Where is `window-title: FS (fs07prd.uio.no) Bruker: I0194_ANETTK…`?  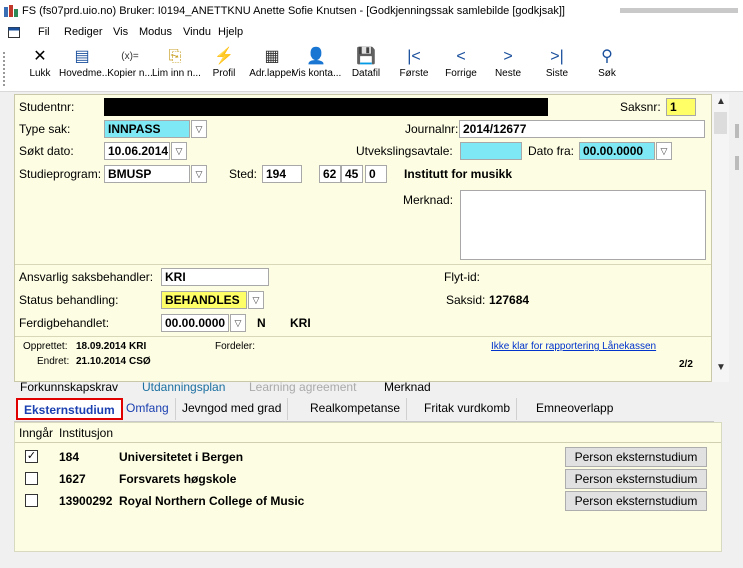 window-title: FS (fs07prd.uio.no) Bruker: I0194_ANETTK… is located at coordinates (293, 11).